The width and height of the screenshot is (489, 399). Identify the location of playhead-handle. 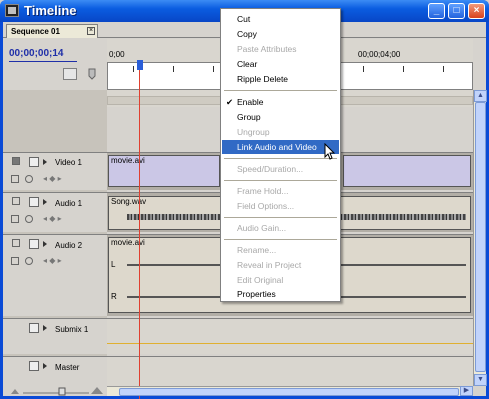
(140, 65).